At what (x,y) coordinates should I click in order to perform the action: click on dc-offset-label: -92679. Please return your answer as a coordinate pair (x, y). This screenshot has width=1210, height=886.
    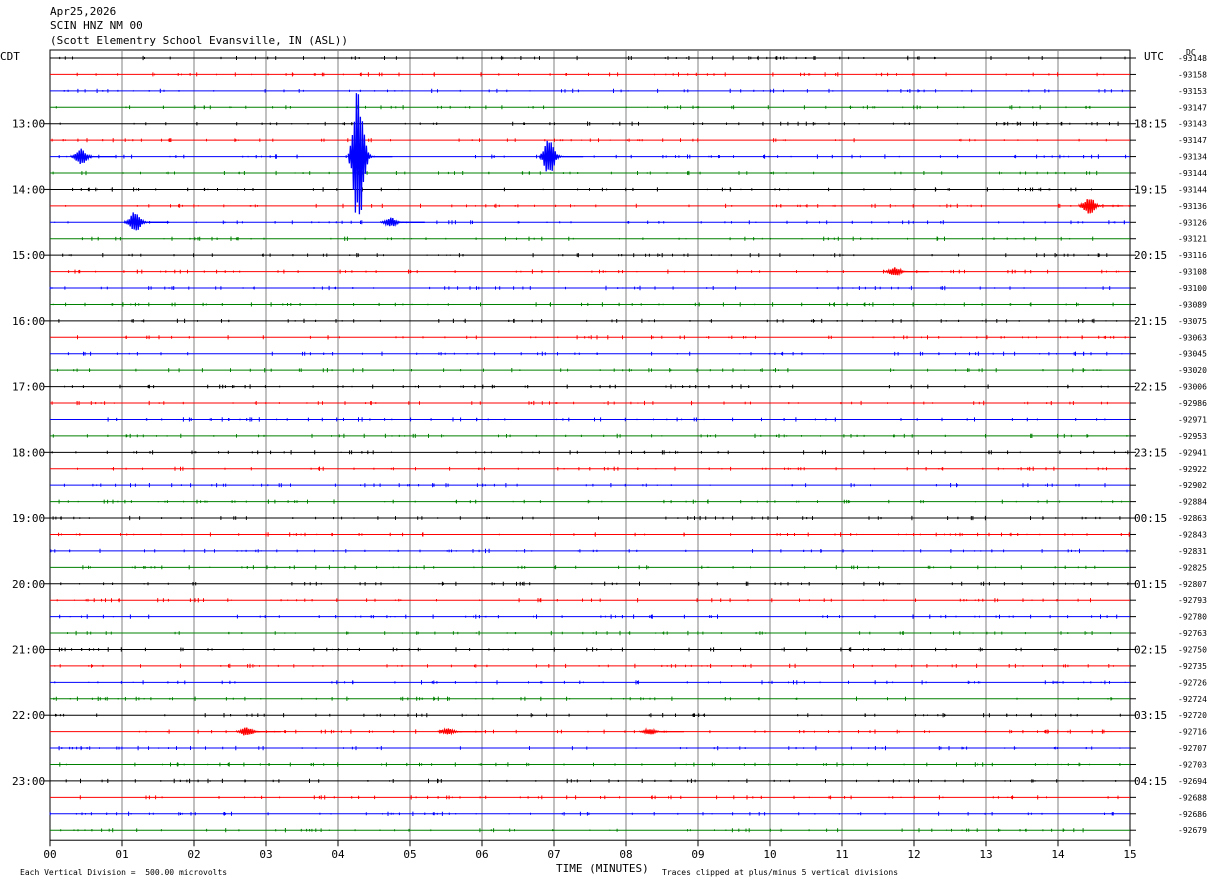
    Looking at the image, I should click on (1192, 830).